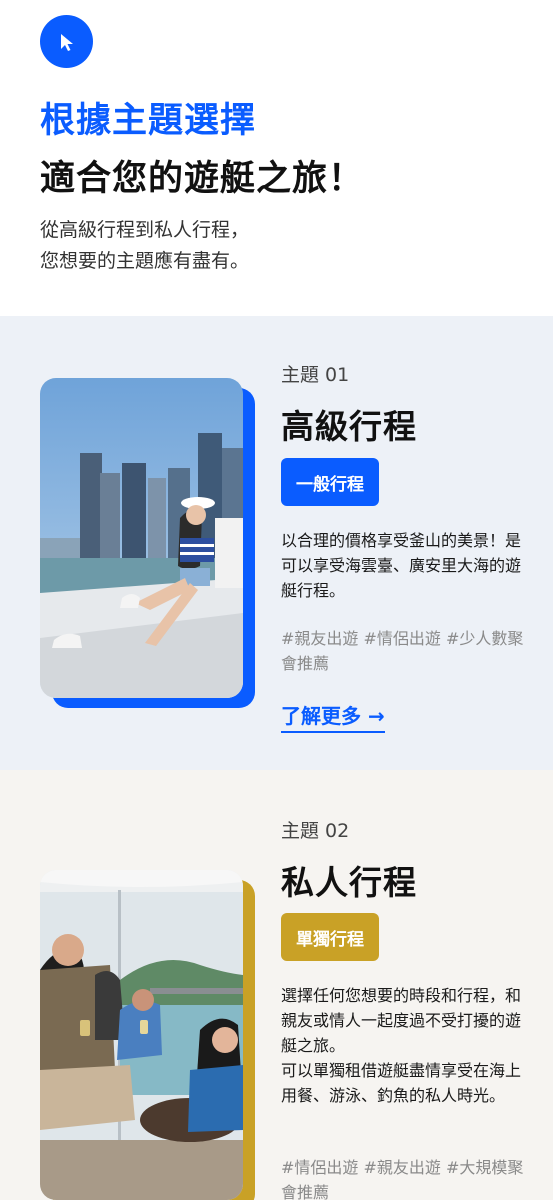 The height and width of the screenshot is (1200, 553). Describe the element at coordinates (315, 831) in the screenshot. I see `theme-label: 主題 02` at that location.